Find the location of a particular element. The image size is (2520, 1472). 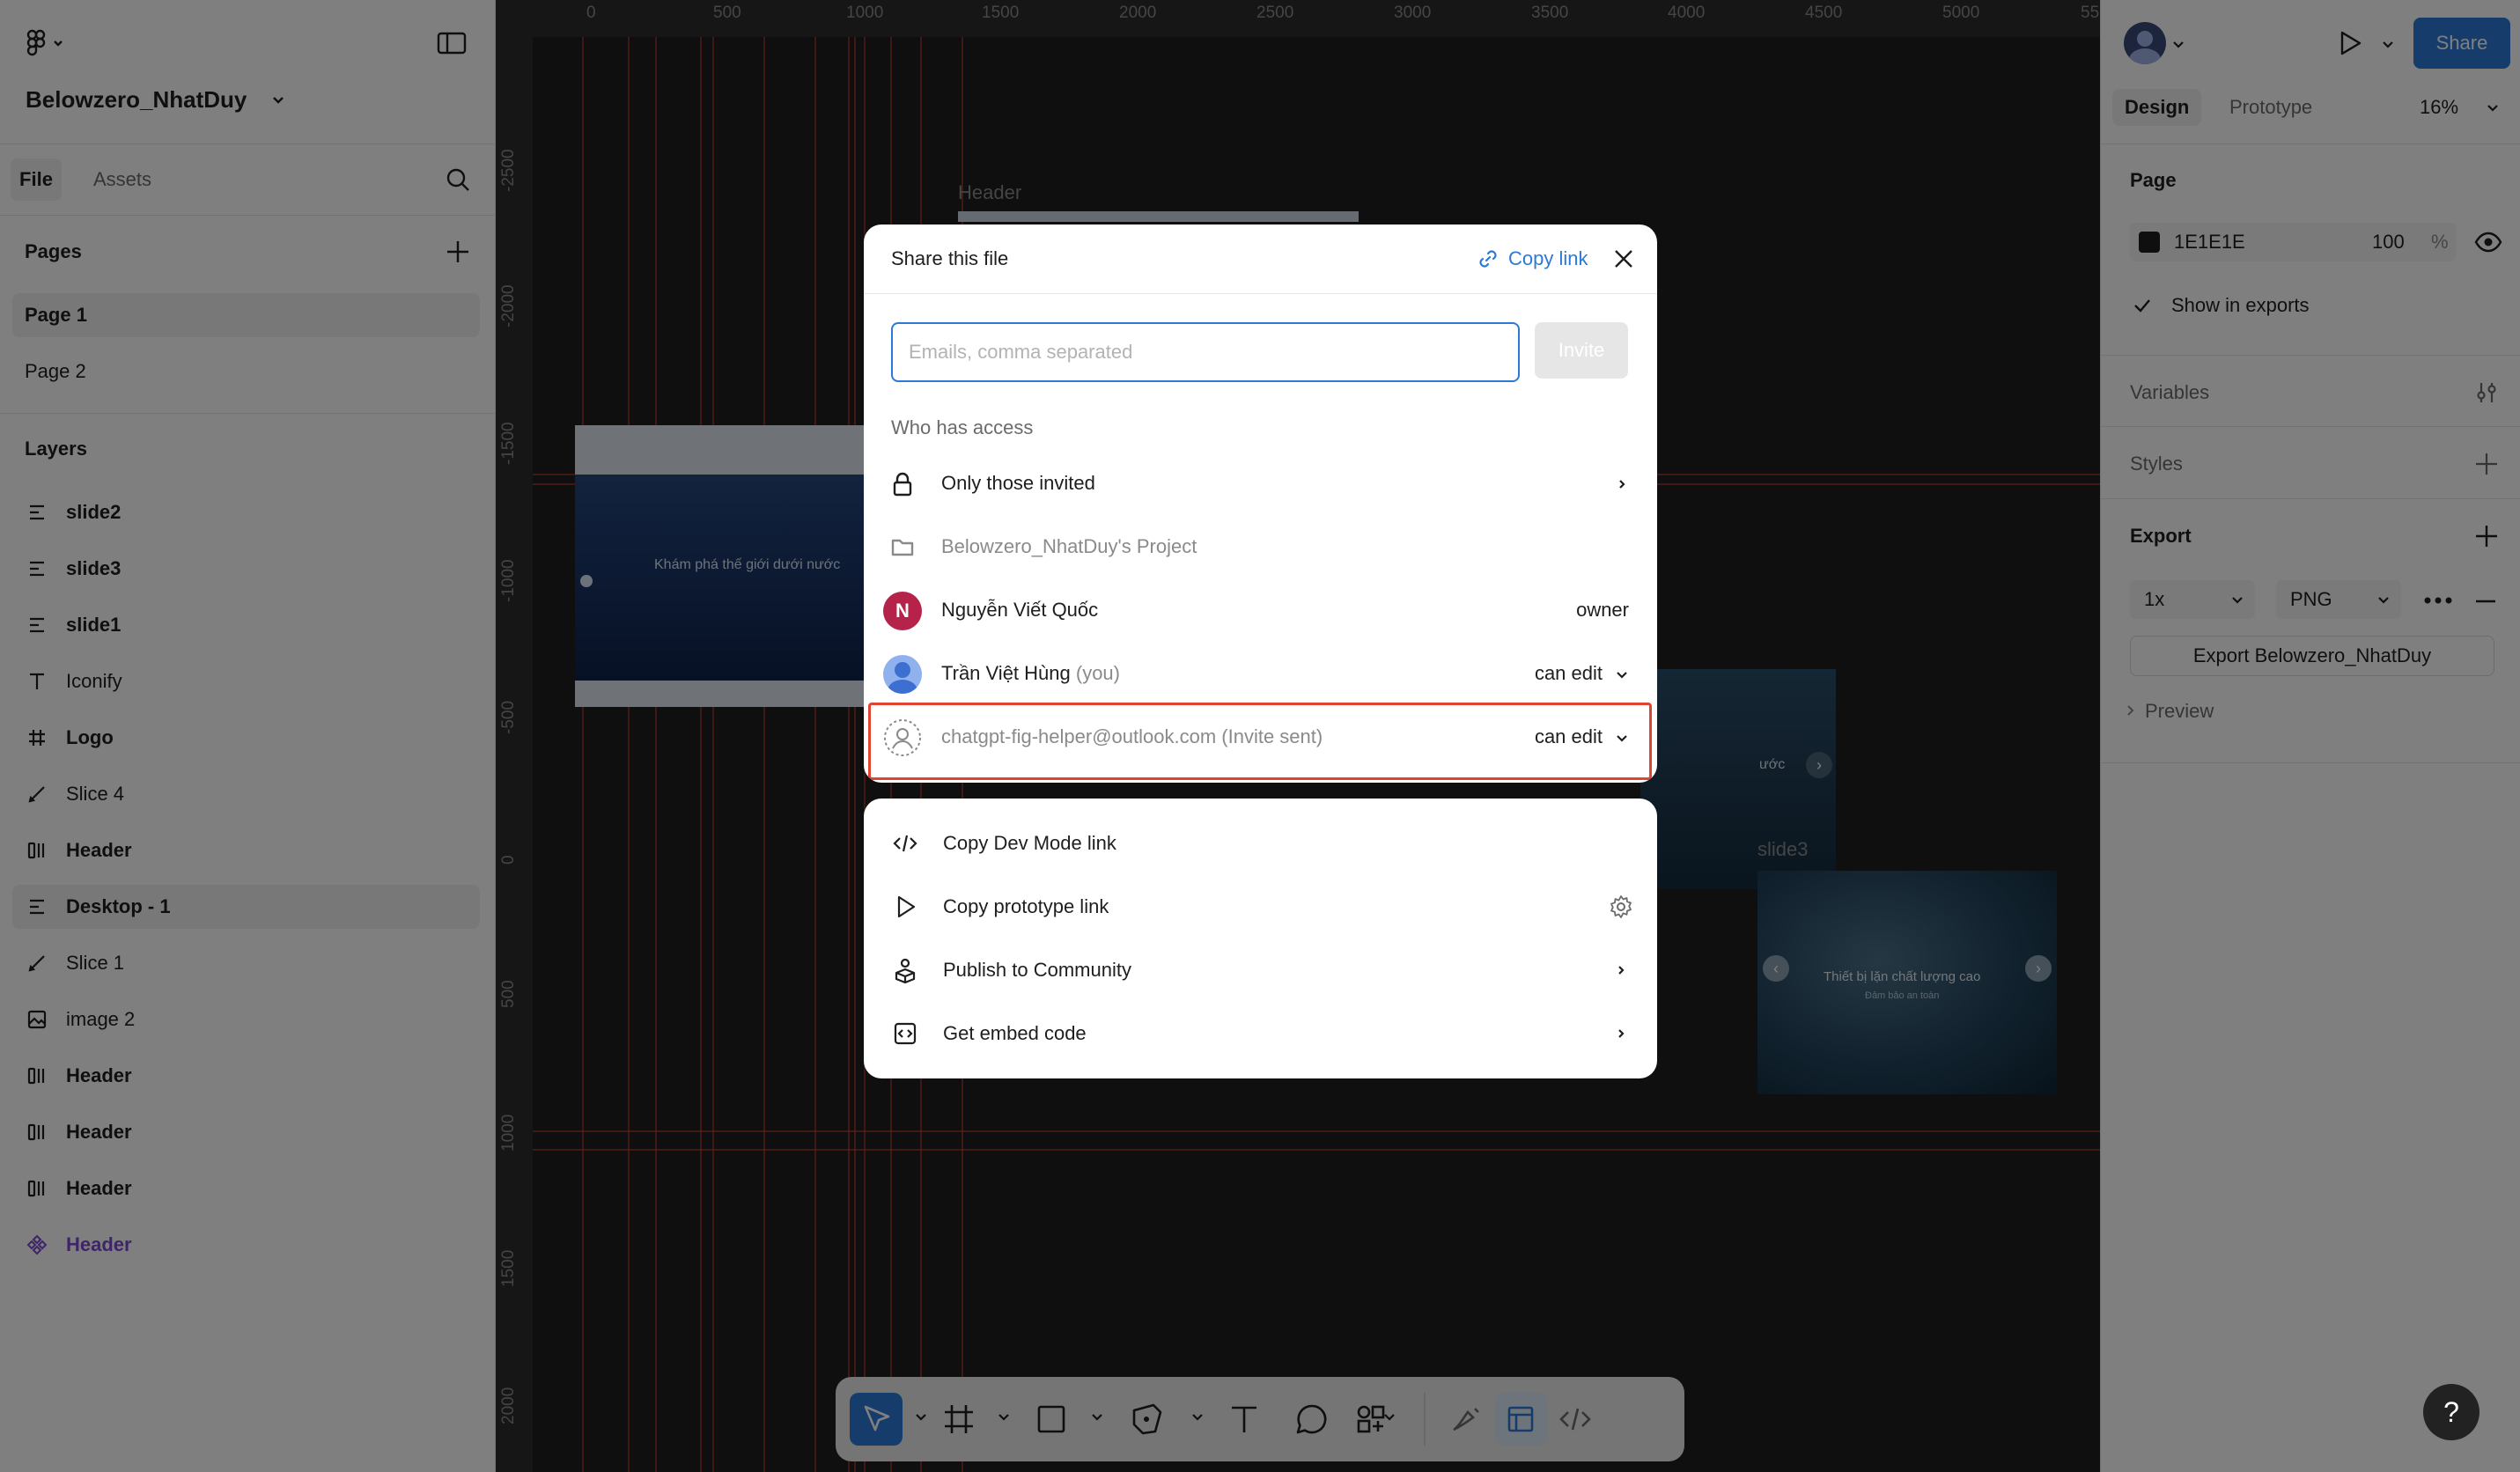

get-embed-code-item: Get embed code is located at coordinates (1260, 1032).